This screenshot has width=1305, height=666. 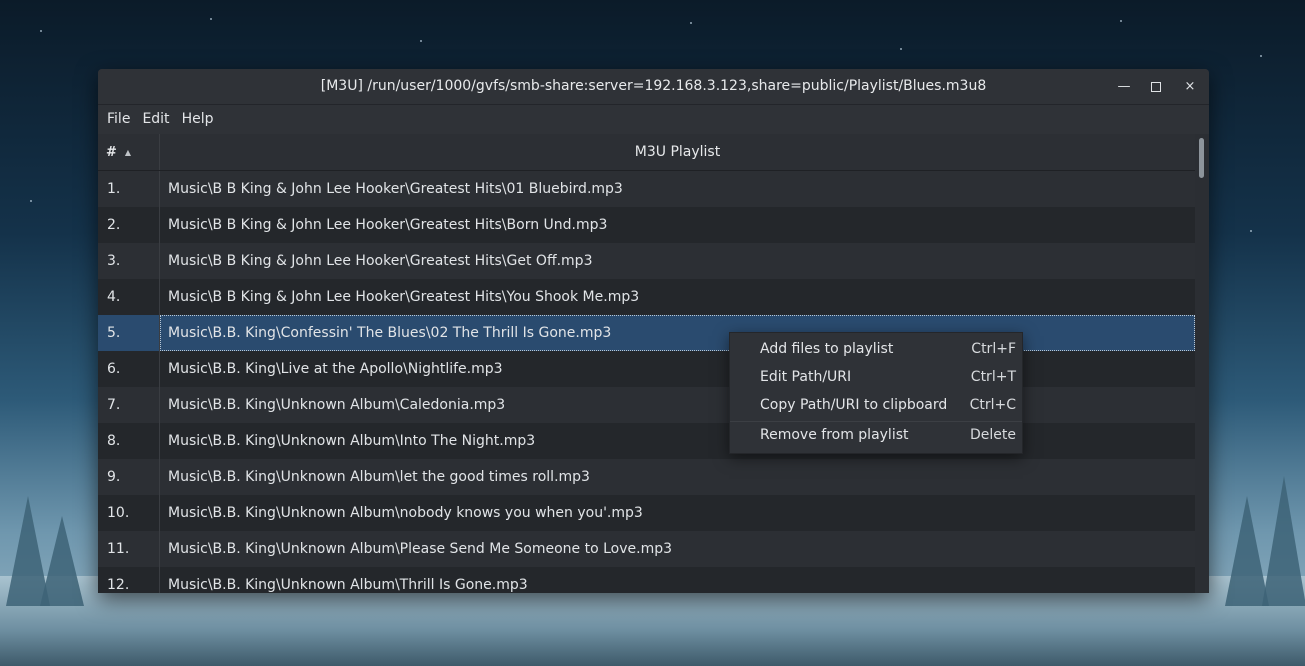 I want to click on close-icon: ×, so click(x=1190, y=86).